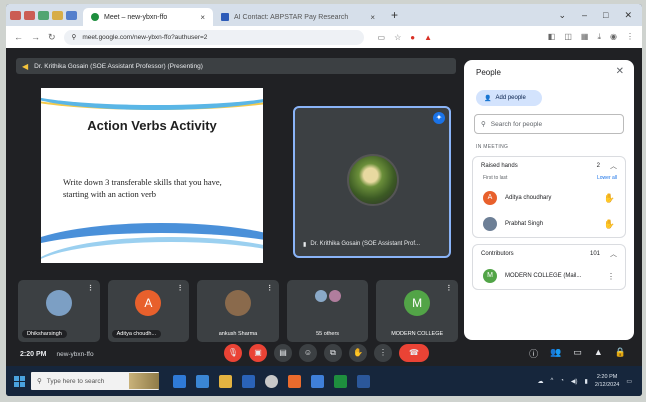 The image size is (646, 402). I want to click on site-info-icon: ⚲, so click(74, 37).